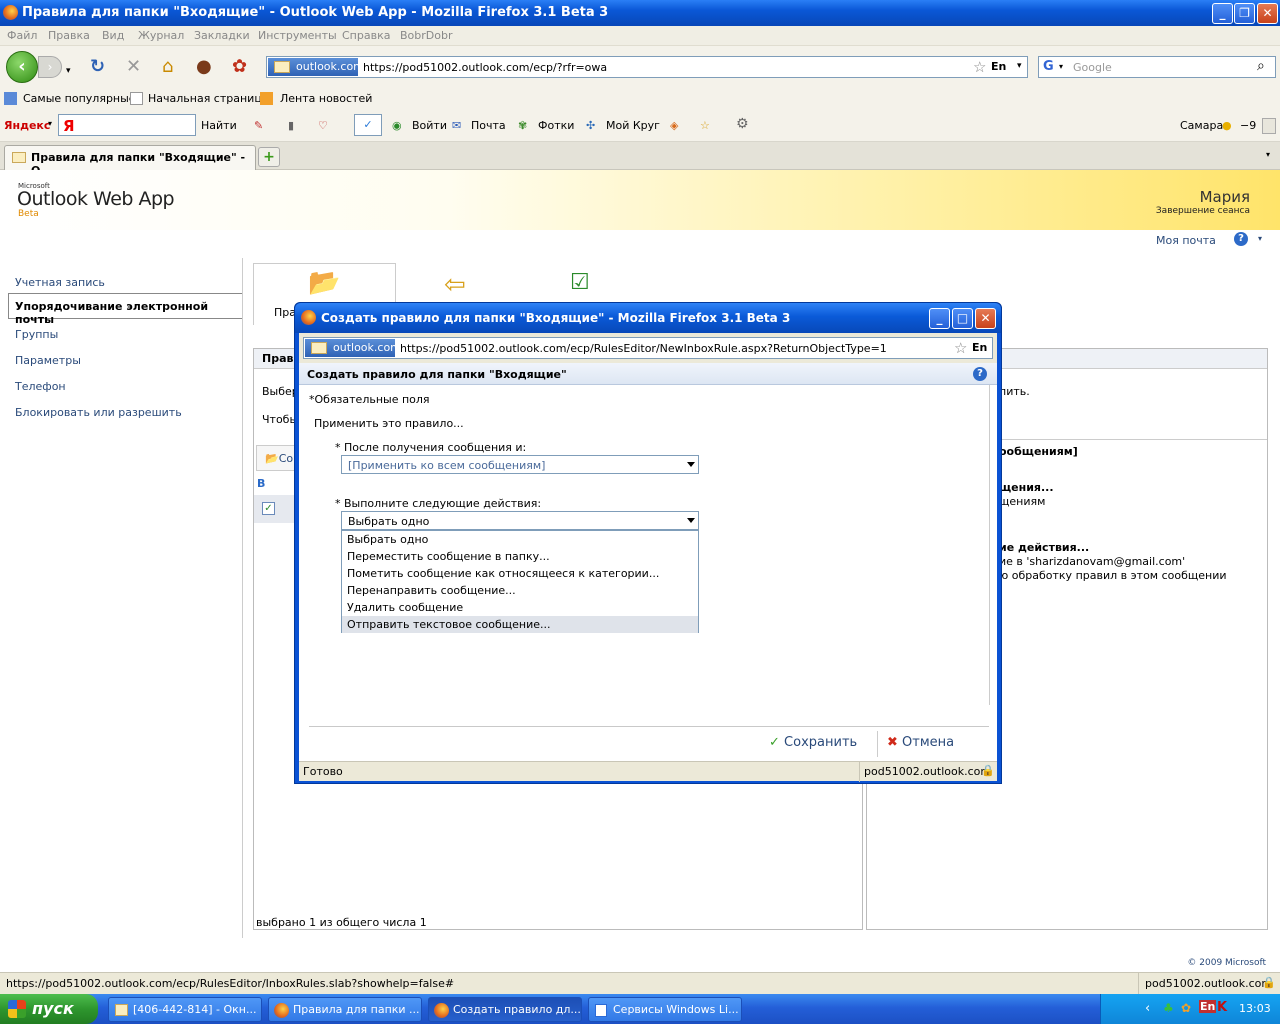 This screenshot has height=1024, width=1280. I want to click on yandex-mail: Почта, so click(488, 125).